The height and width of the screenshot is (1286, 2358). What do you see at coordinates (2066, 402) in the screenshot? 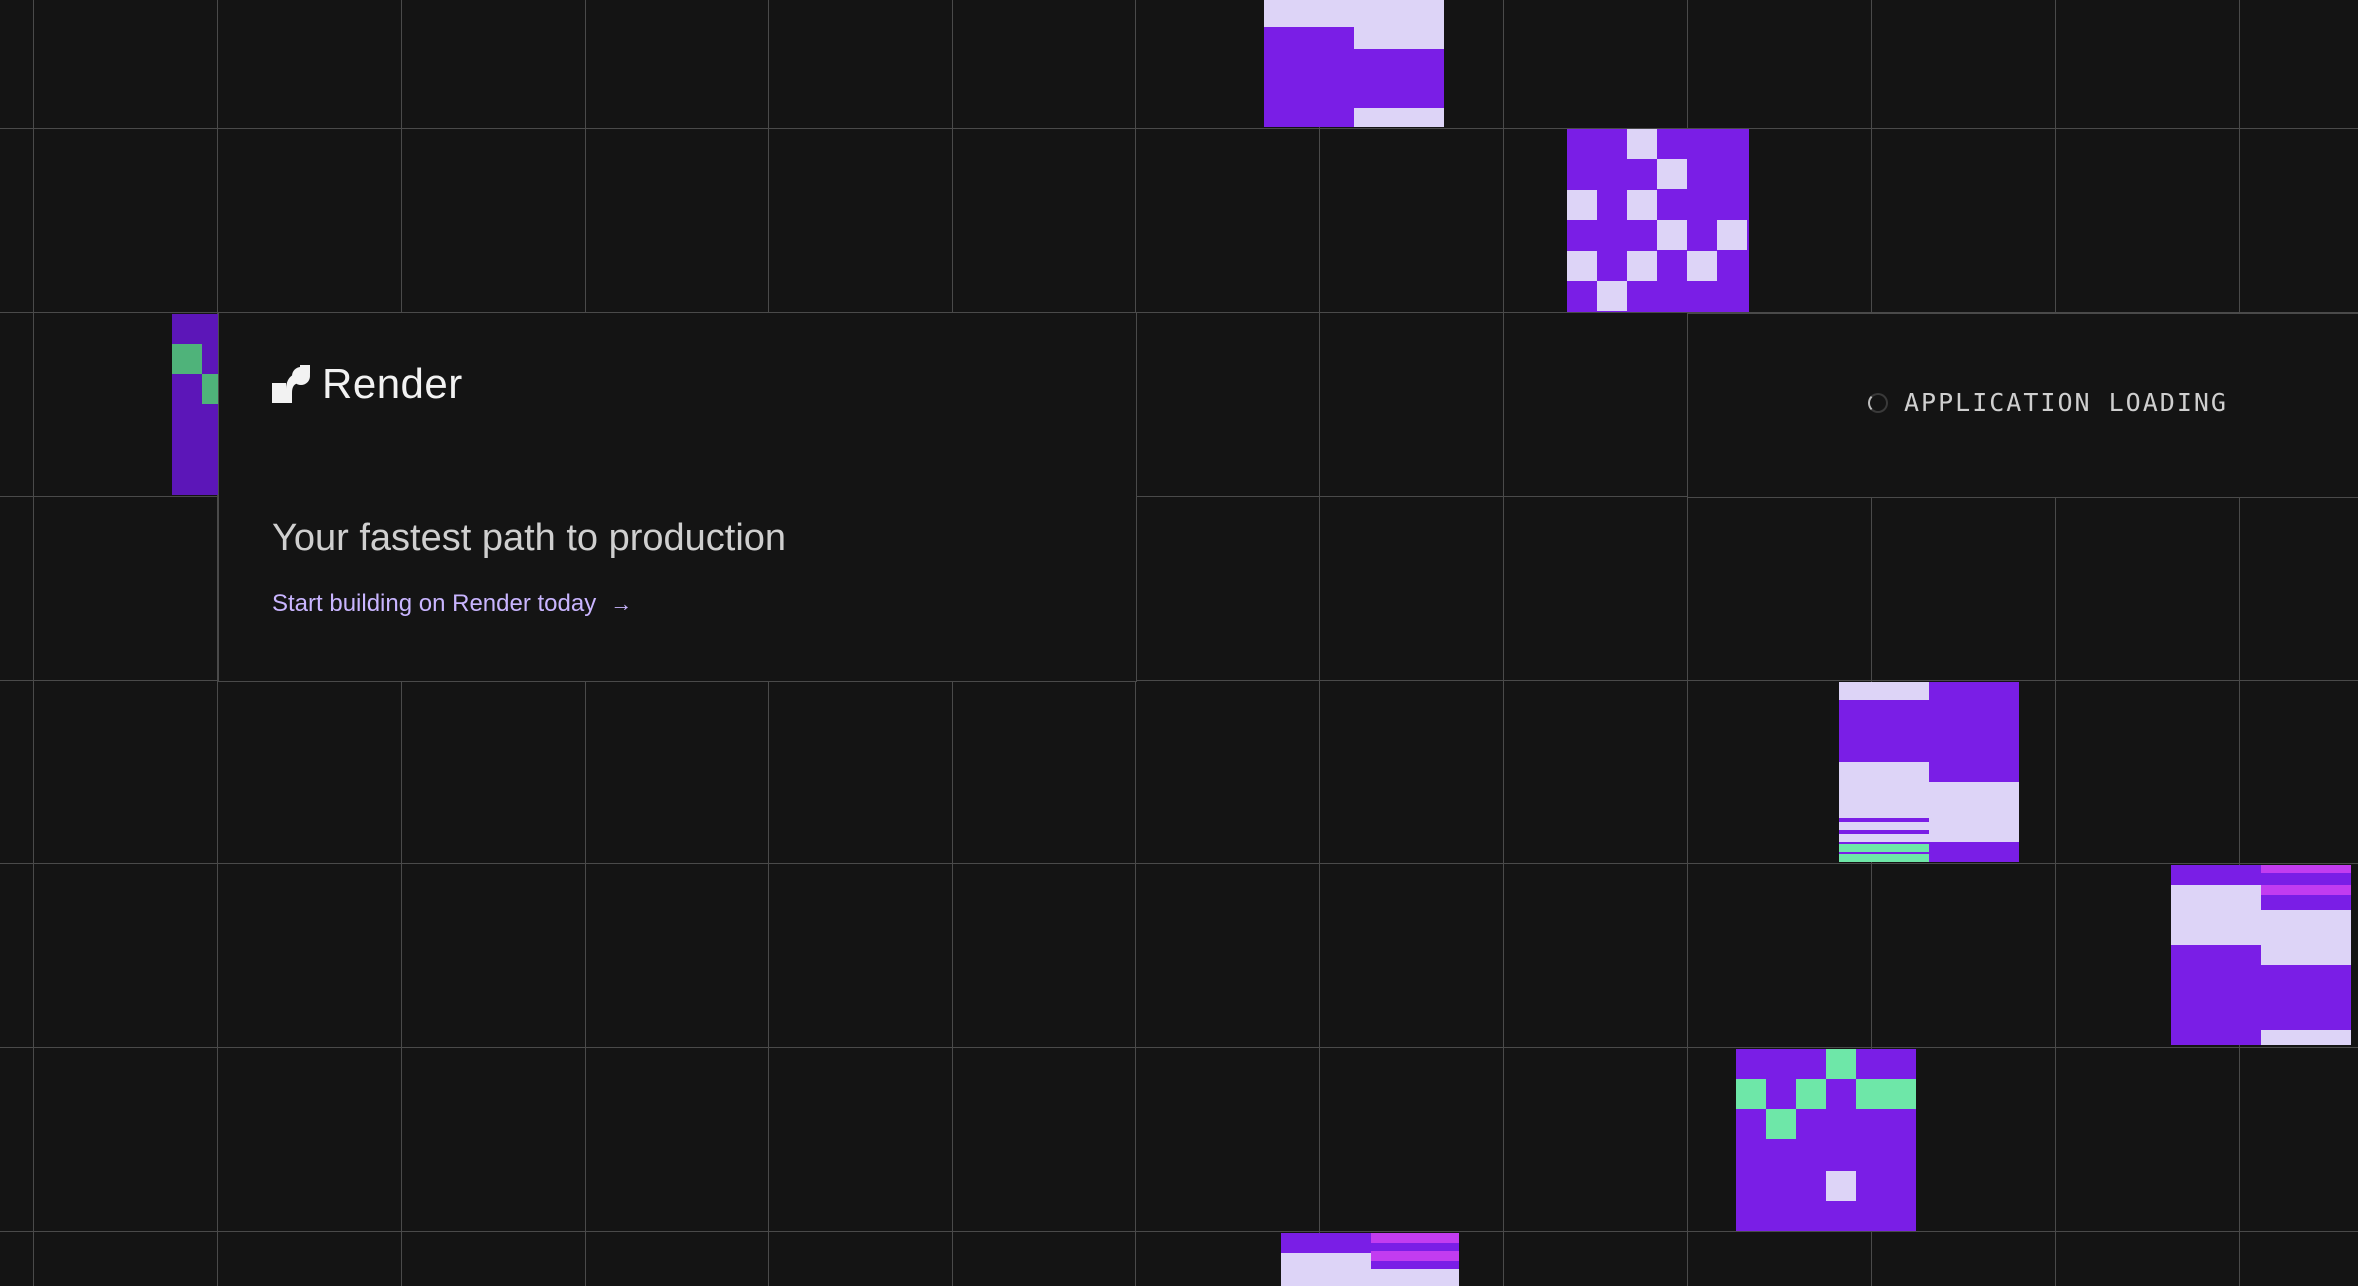
I see `status-text: APPLICATION LOADING` at bounding box center [2066, 402].